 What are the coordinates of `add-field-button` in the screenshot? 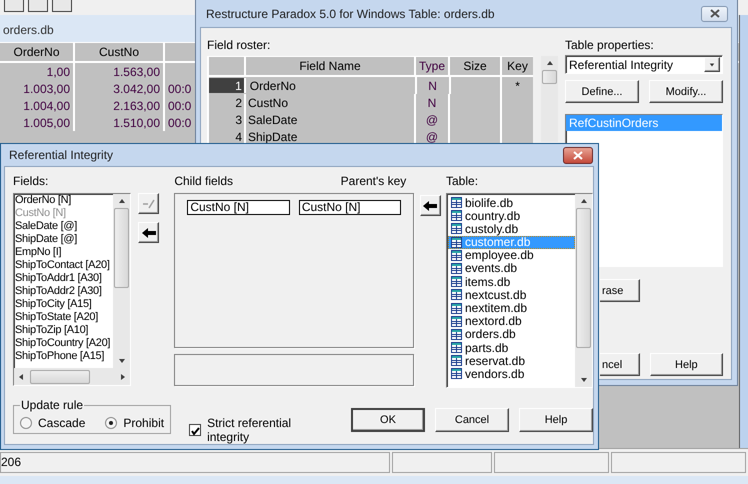 It's located at (149, 232).